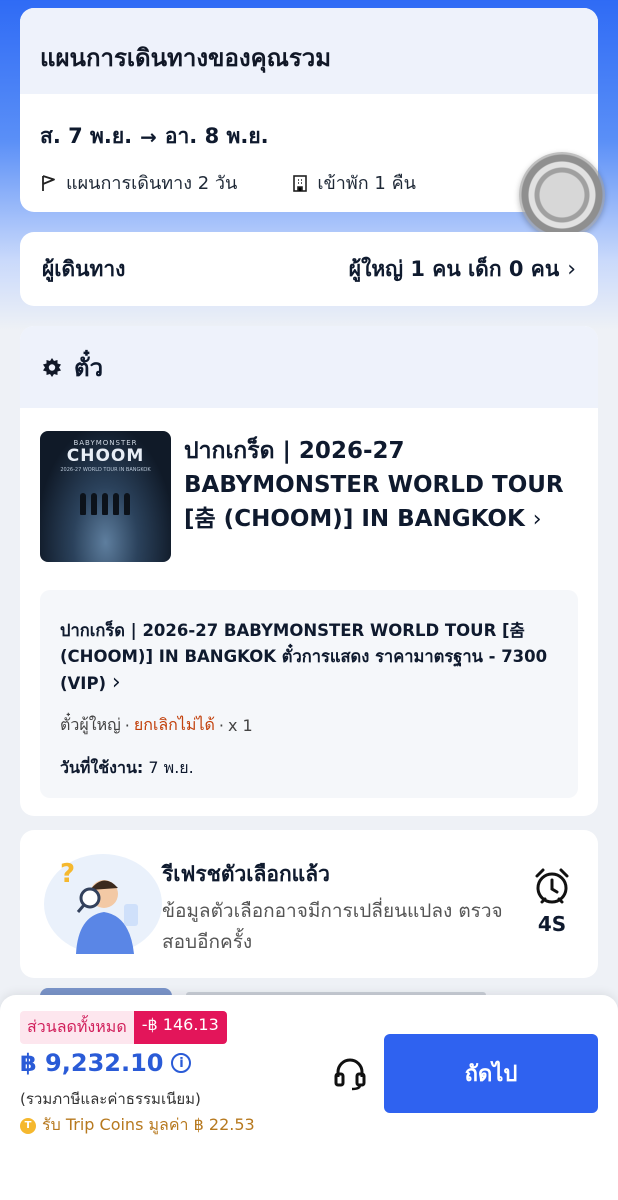 The width and height of the screenshot is (618, 1200). What do you see at coordinates (350, 1073) in the screenshot?
I see `headset-icon` at bounding box center [350, 1073].